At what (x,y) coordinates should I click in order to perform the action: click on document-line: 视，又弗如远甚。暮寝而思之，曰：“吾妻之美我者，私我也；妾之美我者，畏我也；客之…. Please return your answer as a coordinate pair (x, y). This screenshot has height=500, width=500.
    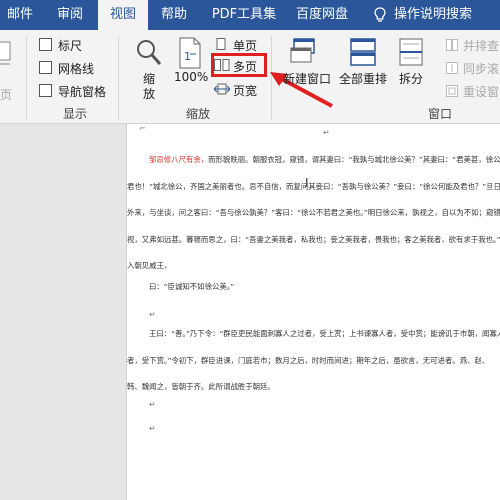
    Looking at the image, I should click on (313, 239).